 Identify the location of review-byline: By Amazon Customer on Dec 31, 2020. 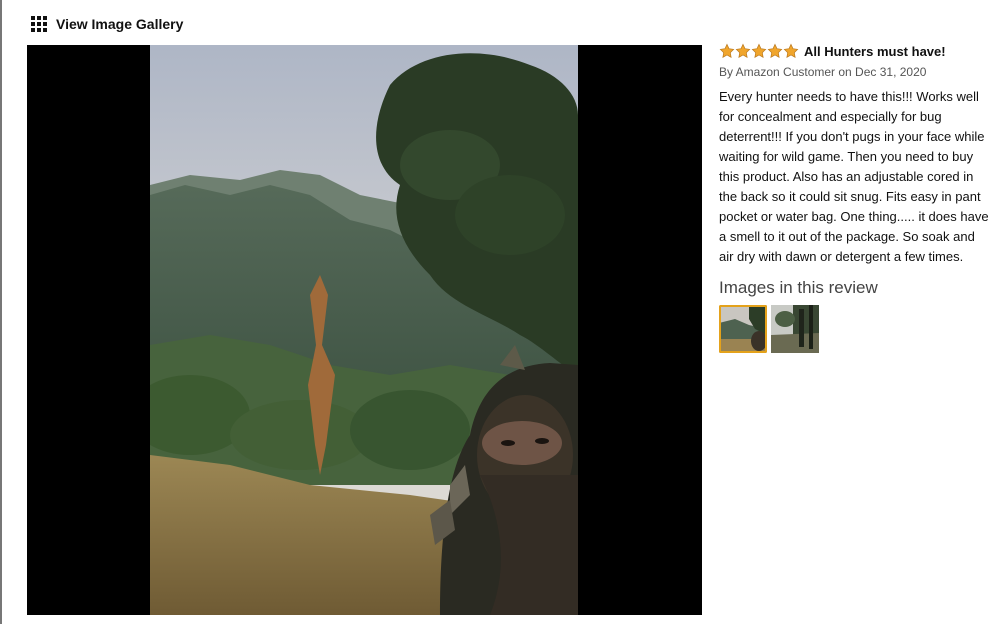
(823, 72).